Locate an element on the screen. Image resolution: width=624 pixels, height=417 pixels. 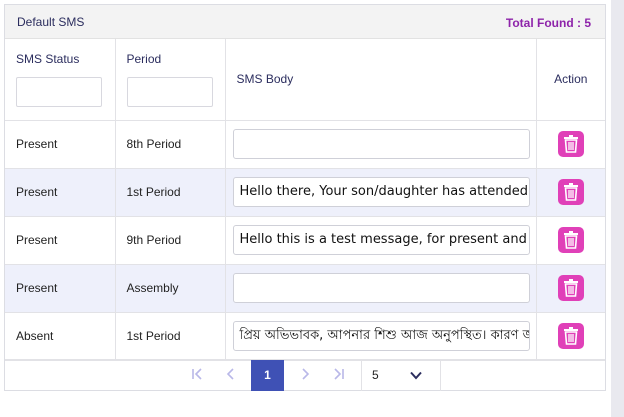
status-cell: Absent is located at coordinates (60, 336).